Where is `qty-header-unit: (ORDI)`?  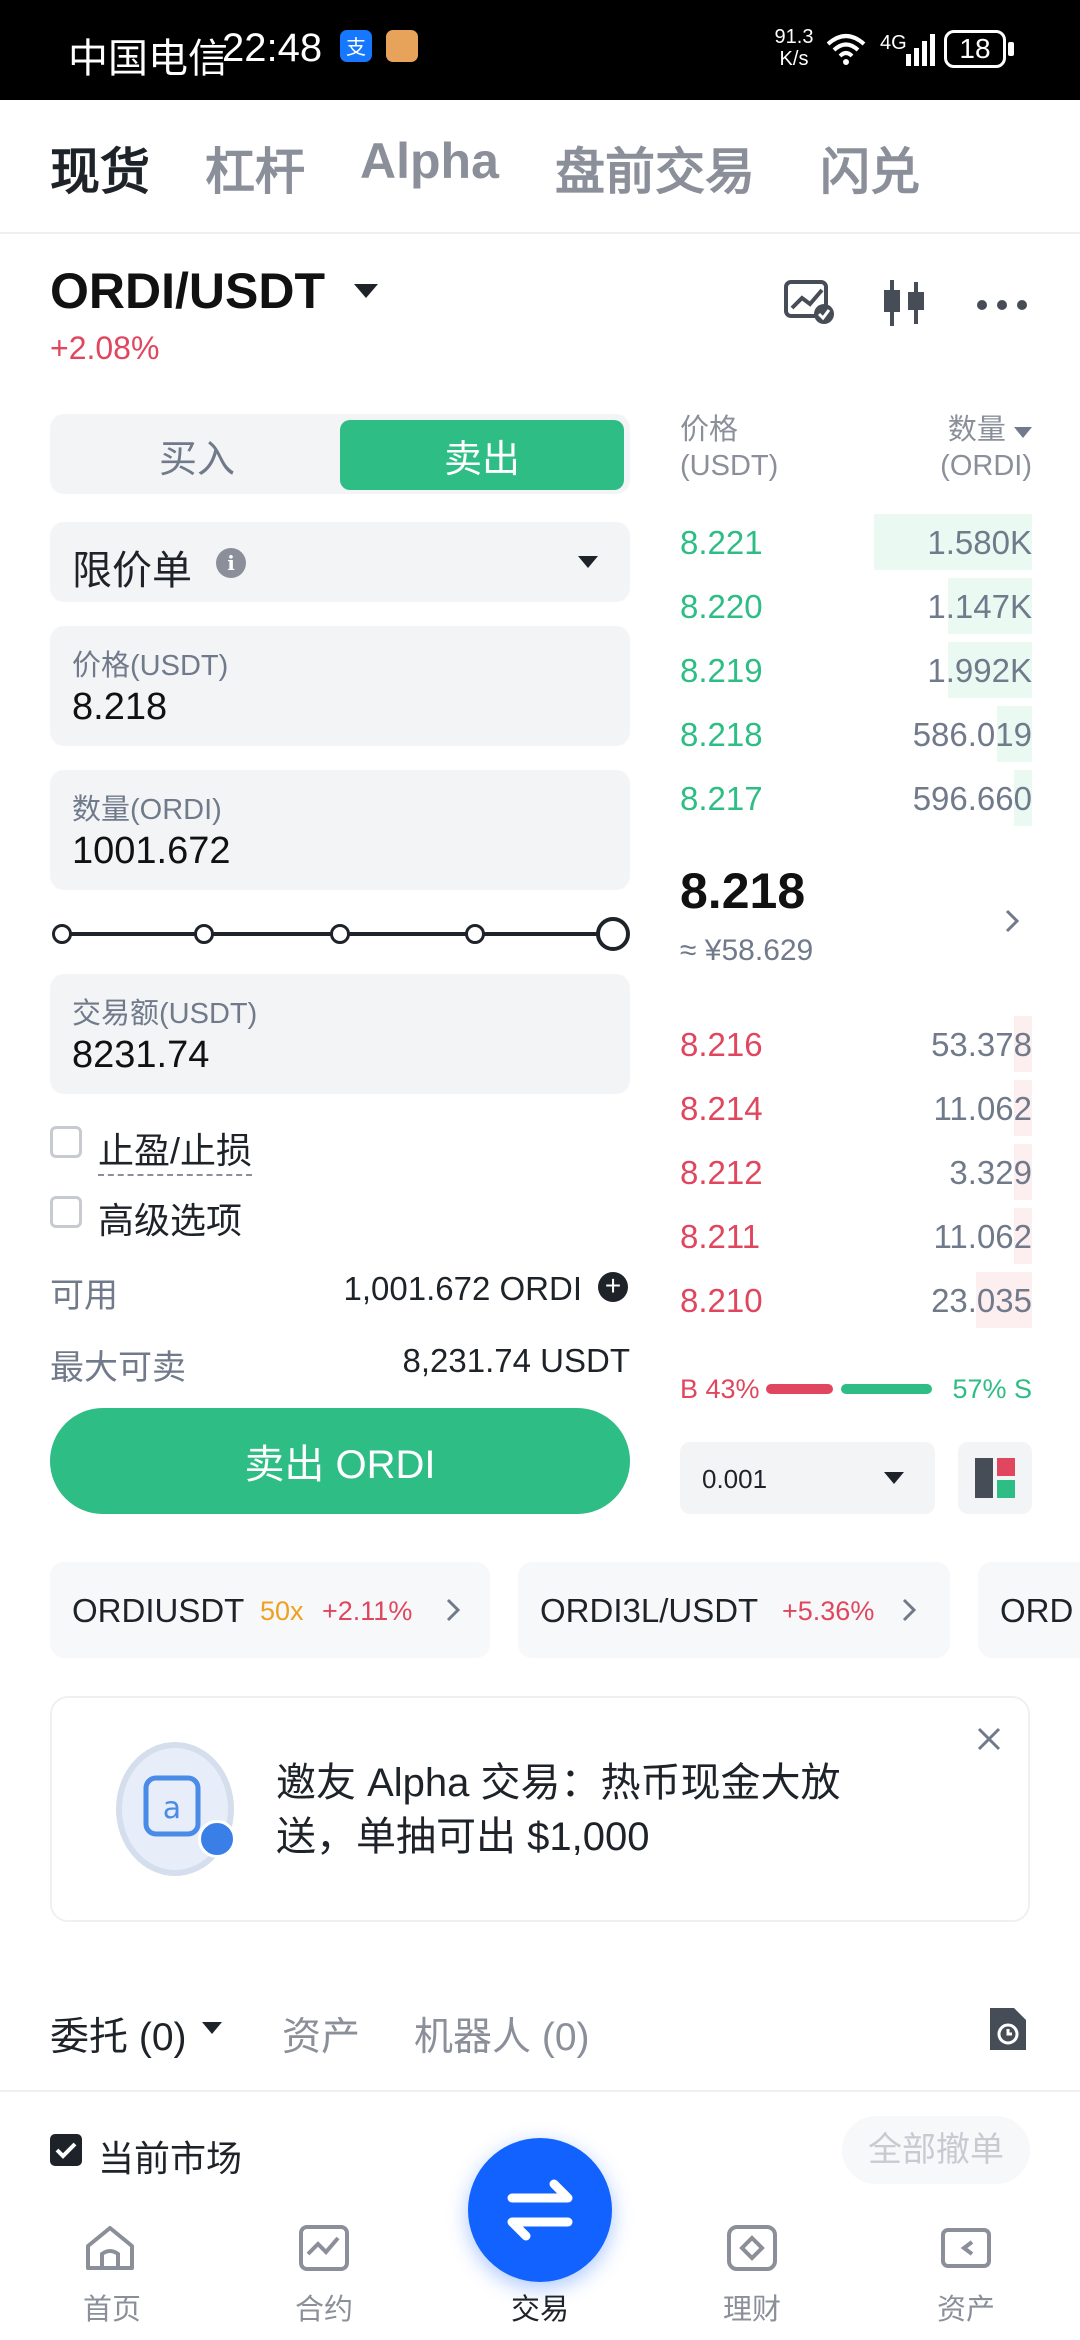
qty-header-unit: (ORDI) is located at coordinates (986, 466).